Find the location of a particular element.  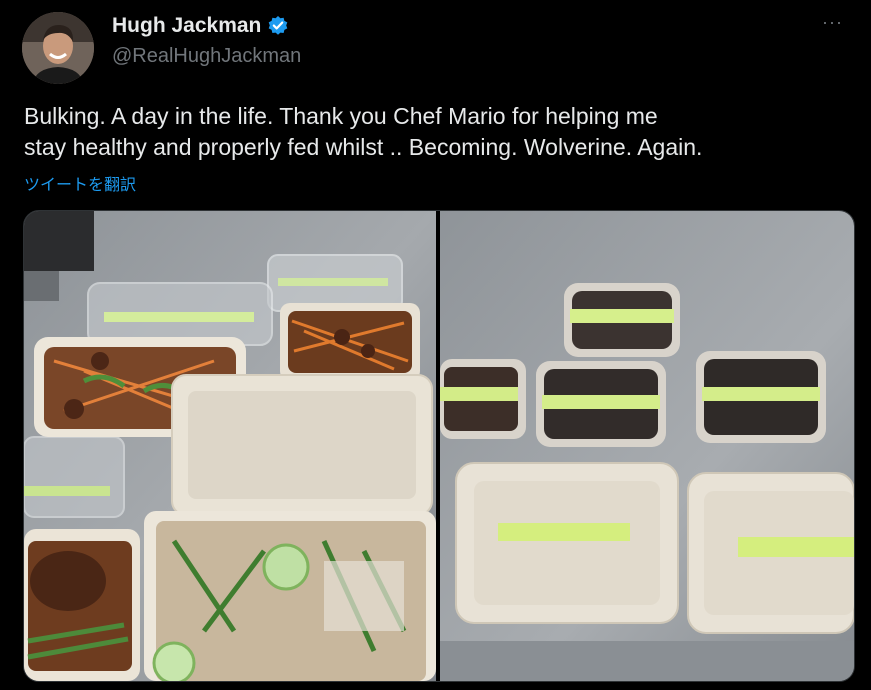

author-name-row: Hugh Jackman is located at coordinates (200, 26).